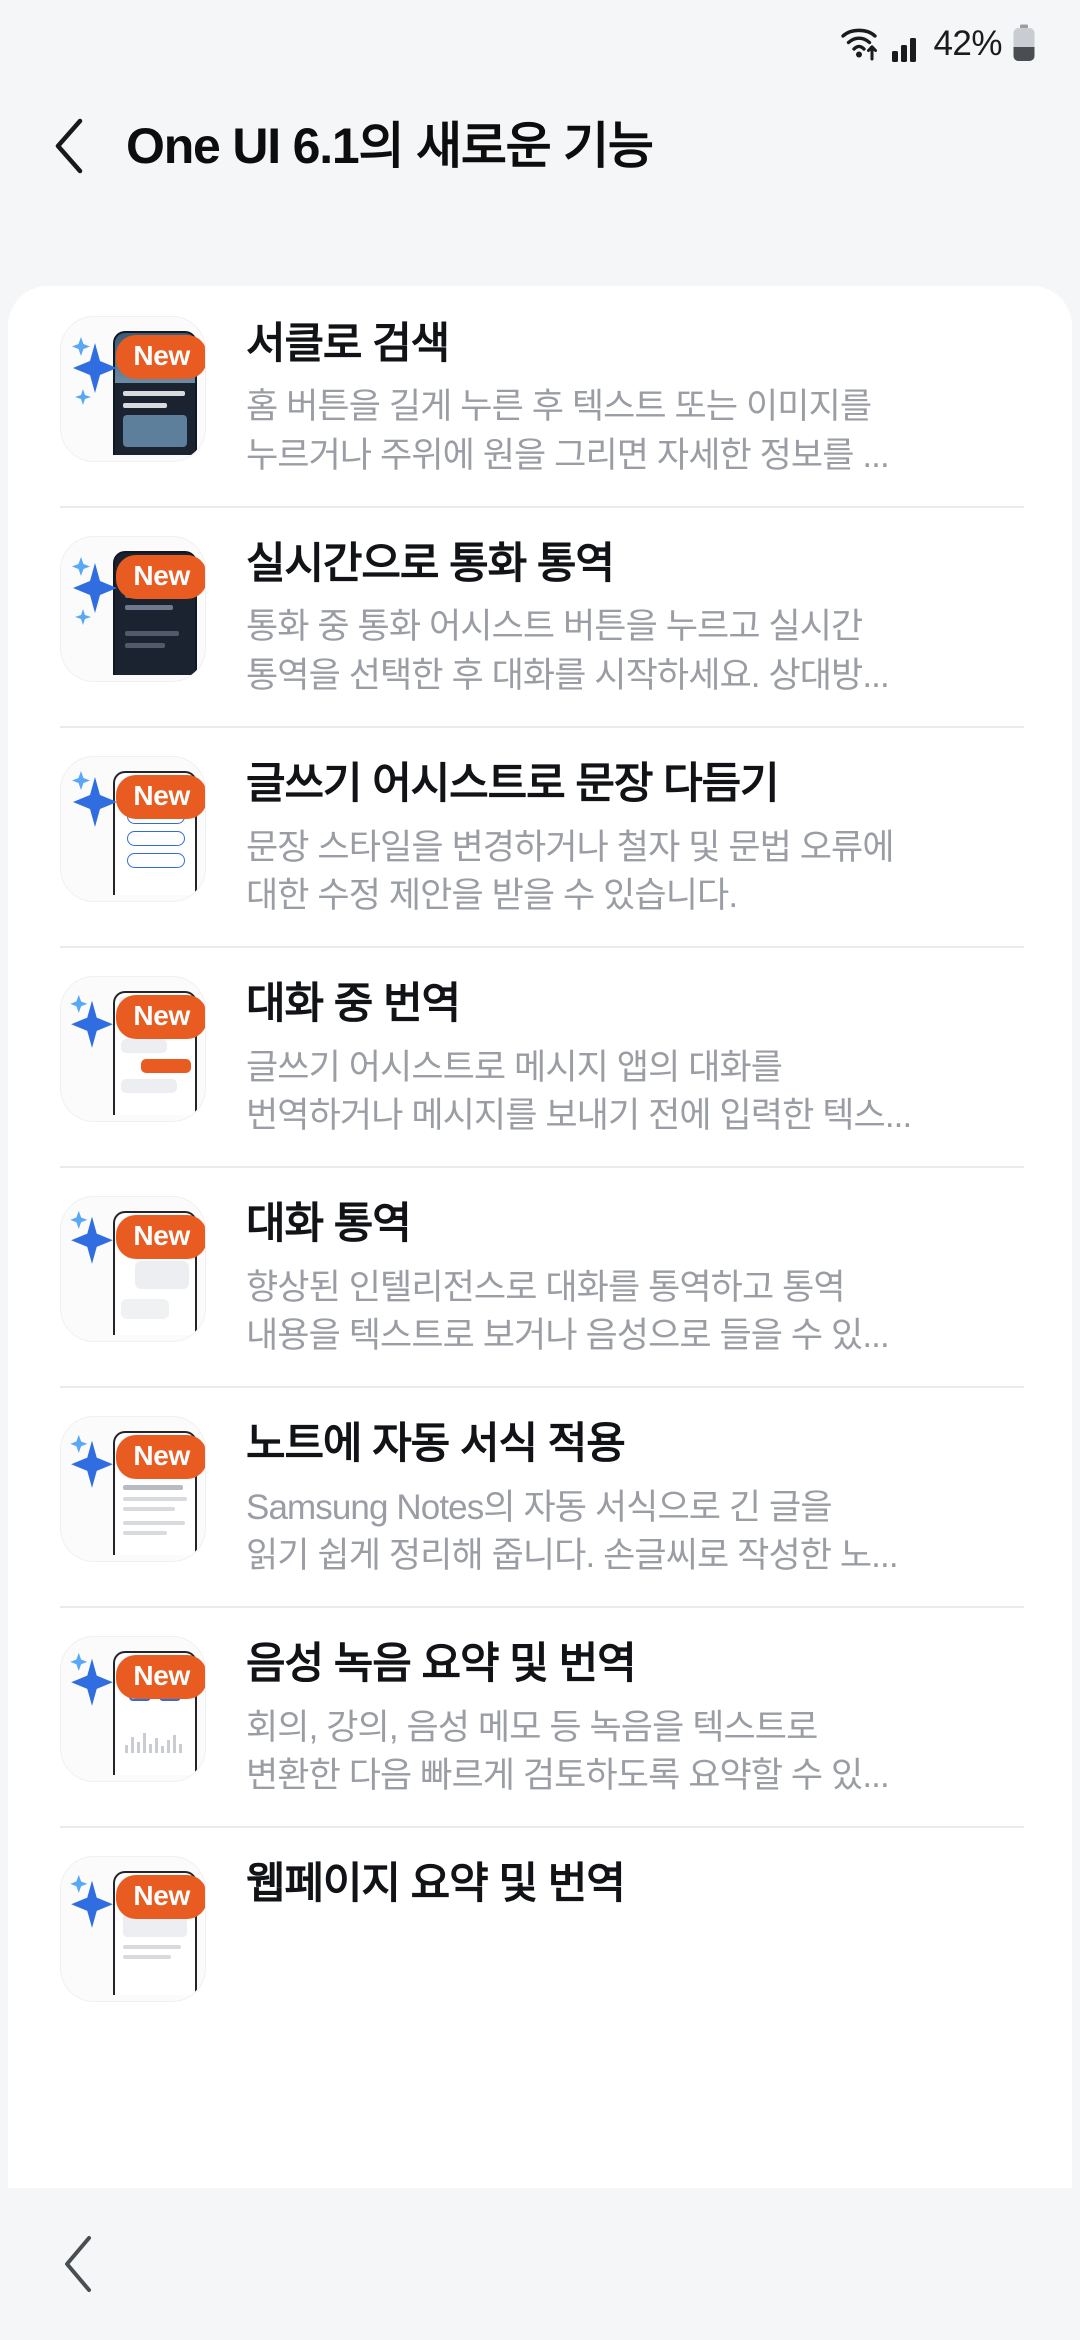 Image resolution: width=1080 pixels, height=2340 pixels. I want to click on webpage-summary-thumbnail: New, so click(133, 1929).